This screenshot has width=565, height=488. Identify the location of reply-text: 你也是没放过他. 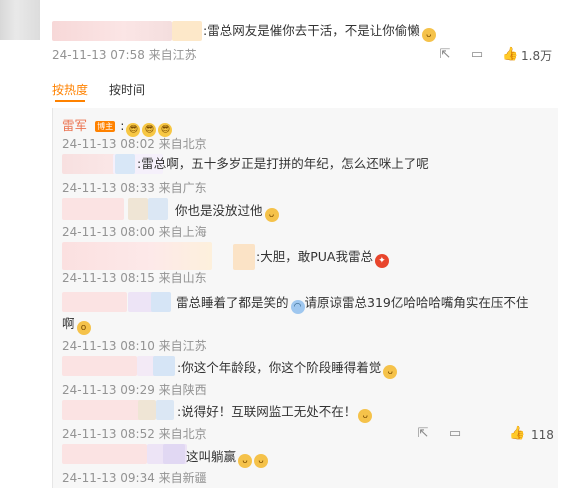
(219, 210).